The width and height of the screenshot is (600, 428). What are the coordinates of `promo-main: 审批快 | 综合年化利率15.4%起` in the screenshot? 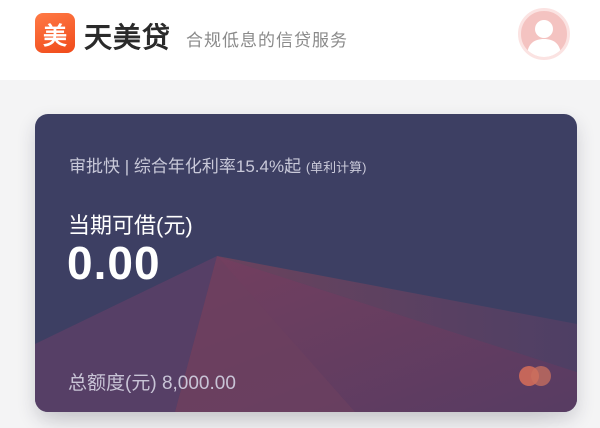 It's located at (185, 166).